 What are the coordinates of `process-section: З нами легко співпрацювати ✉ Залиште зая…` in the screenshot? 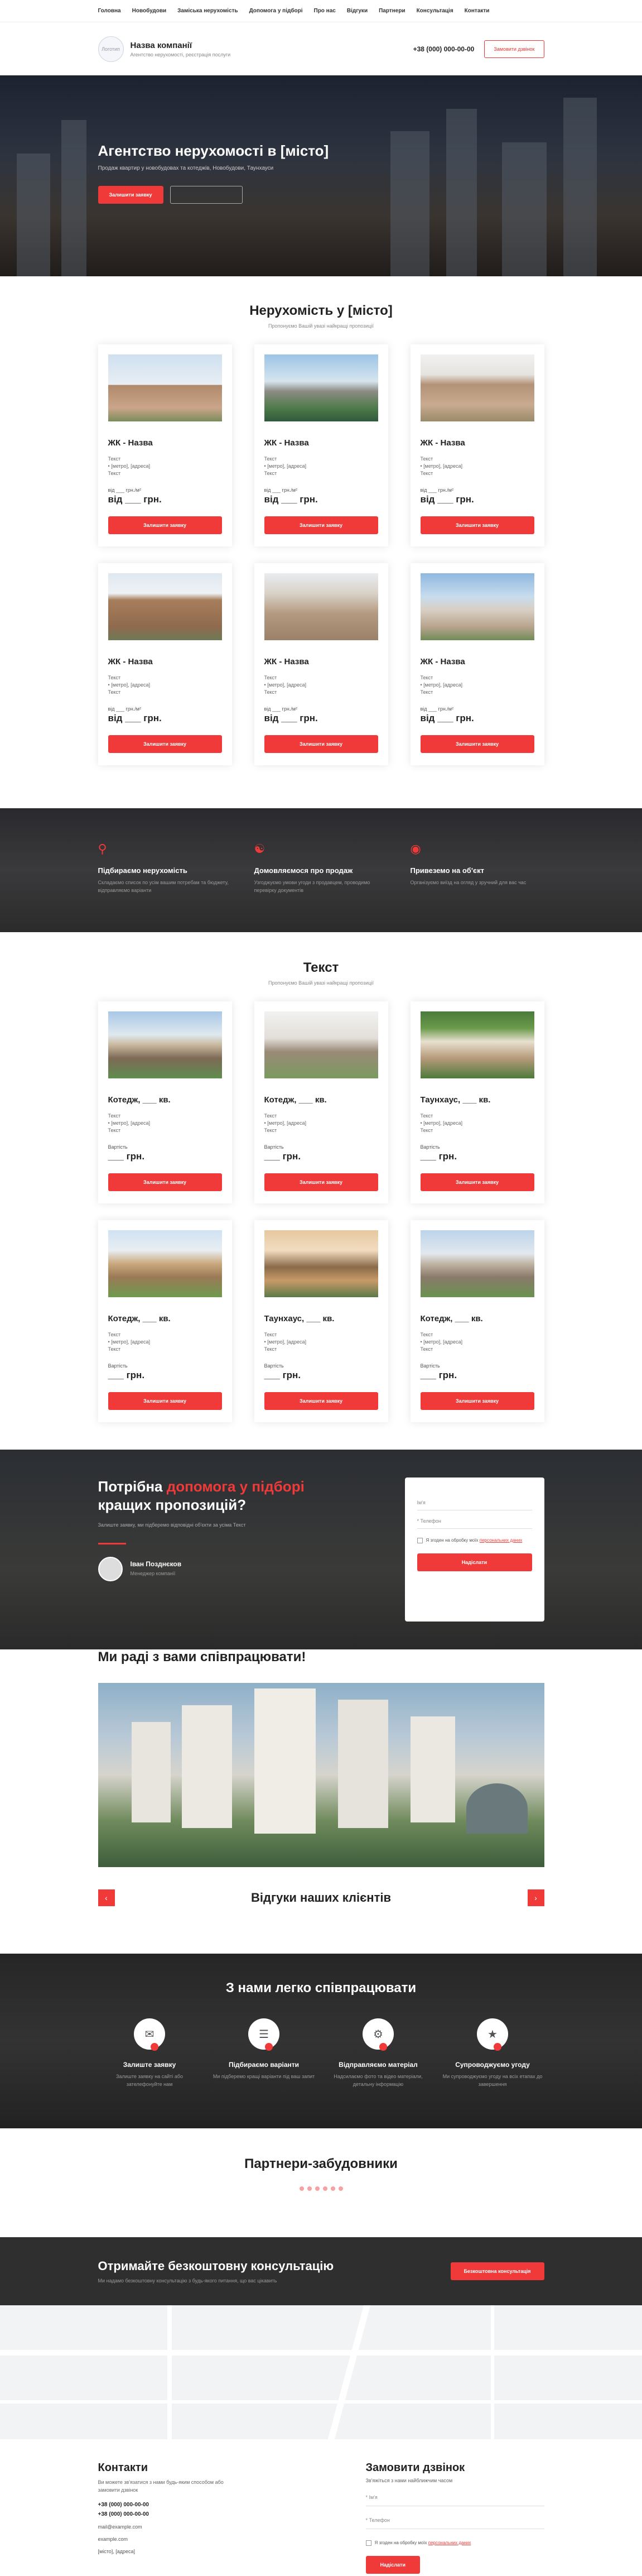 It's located at (321, 2041).